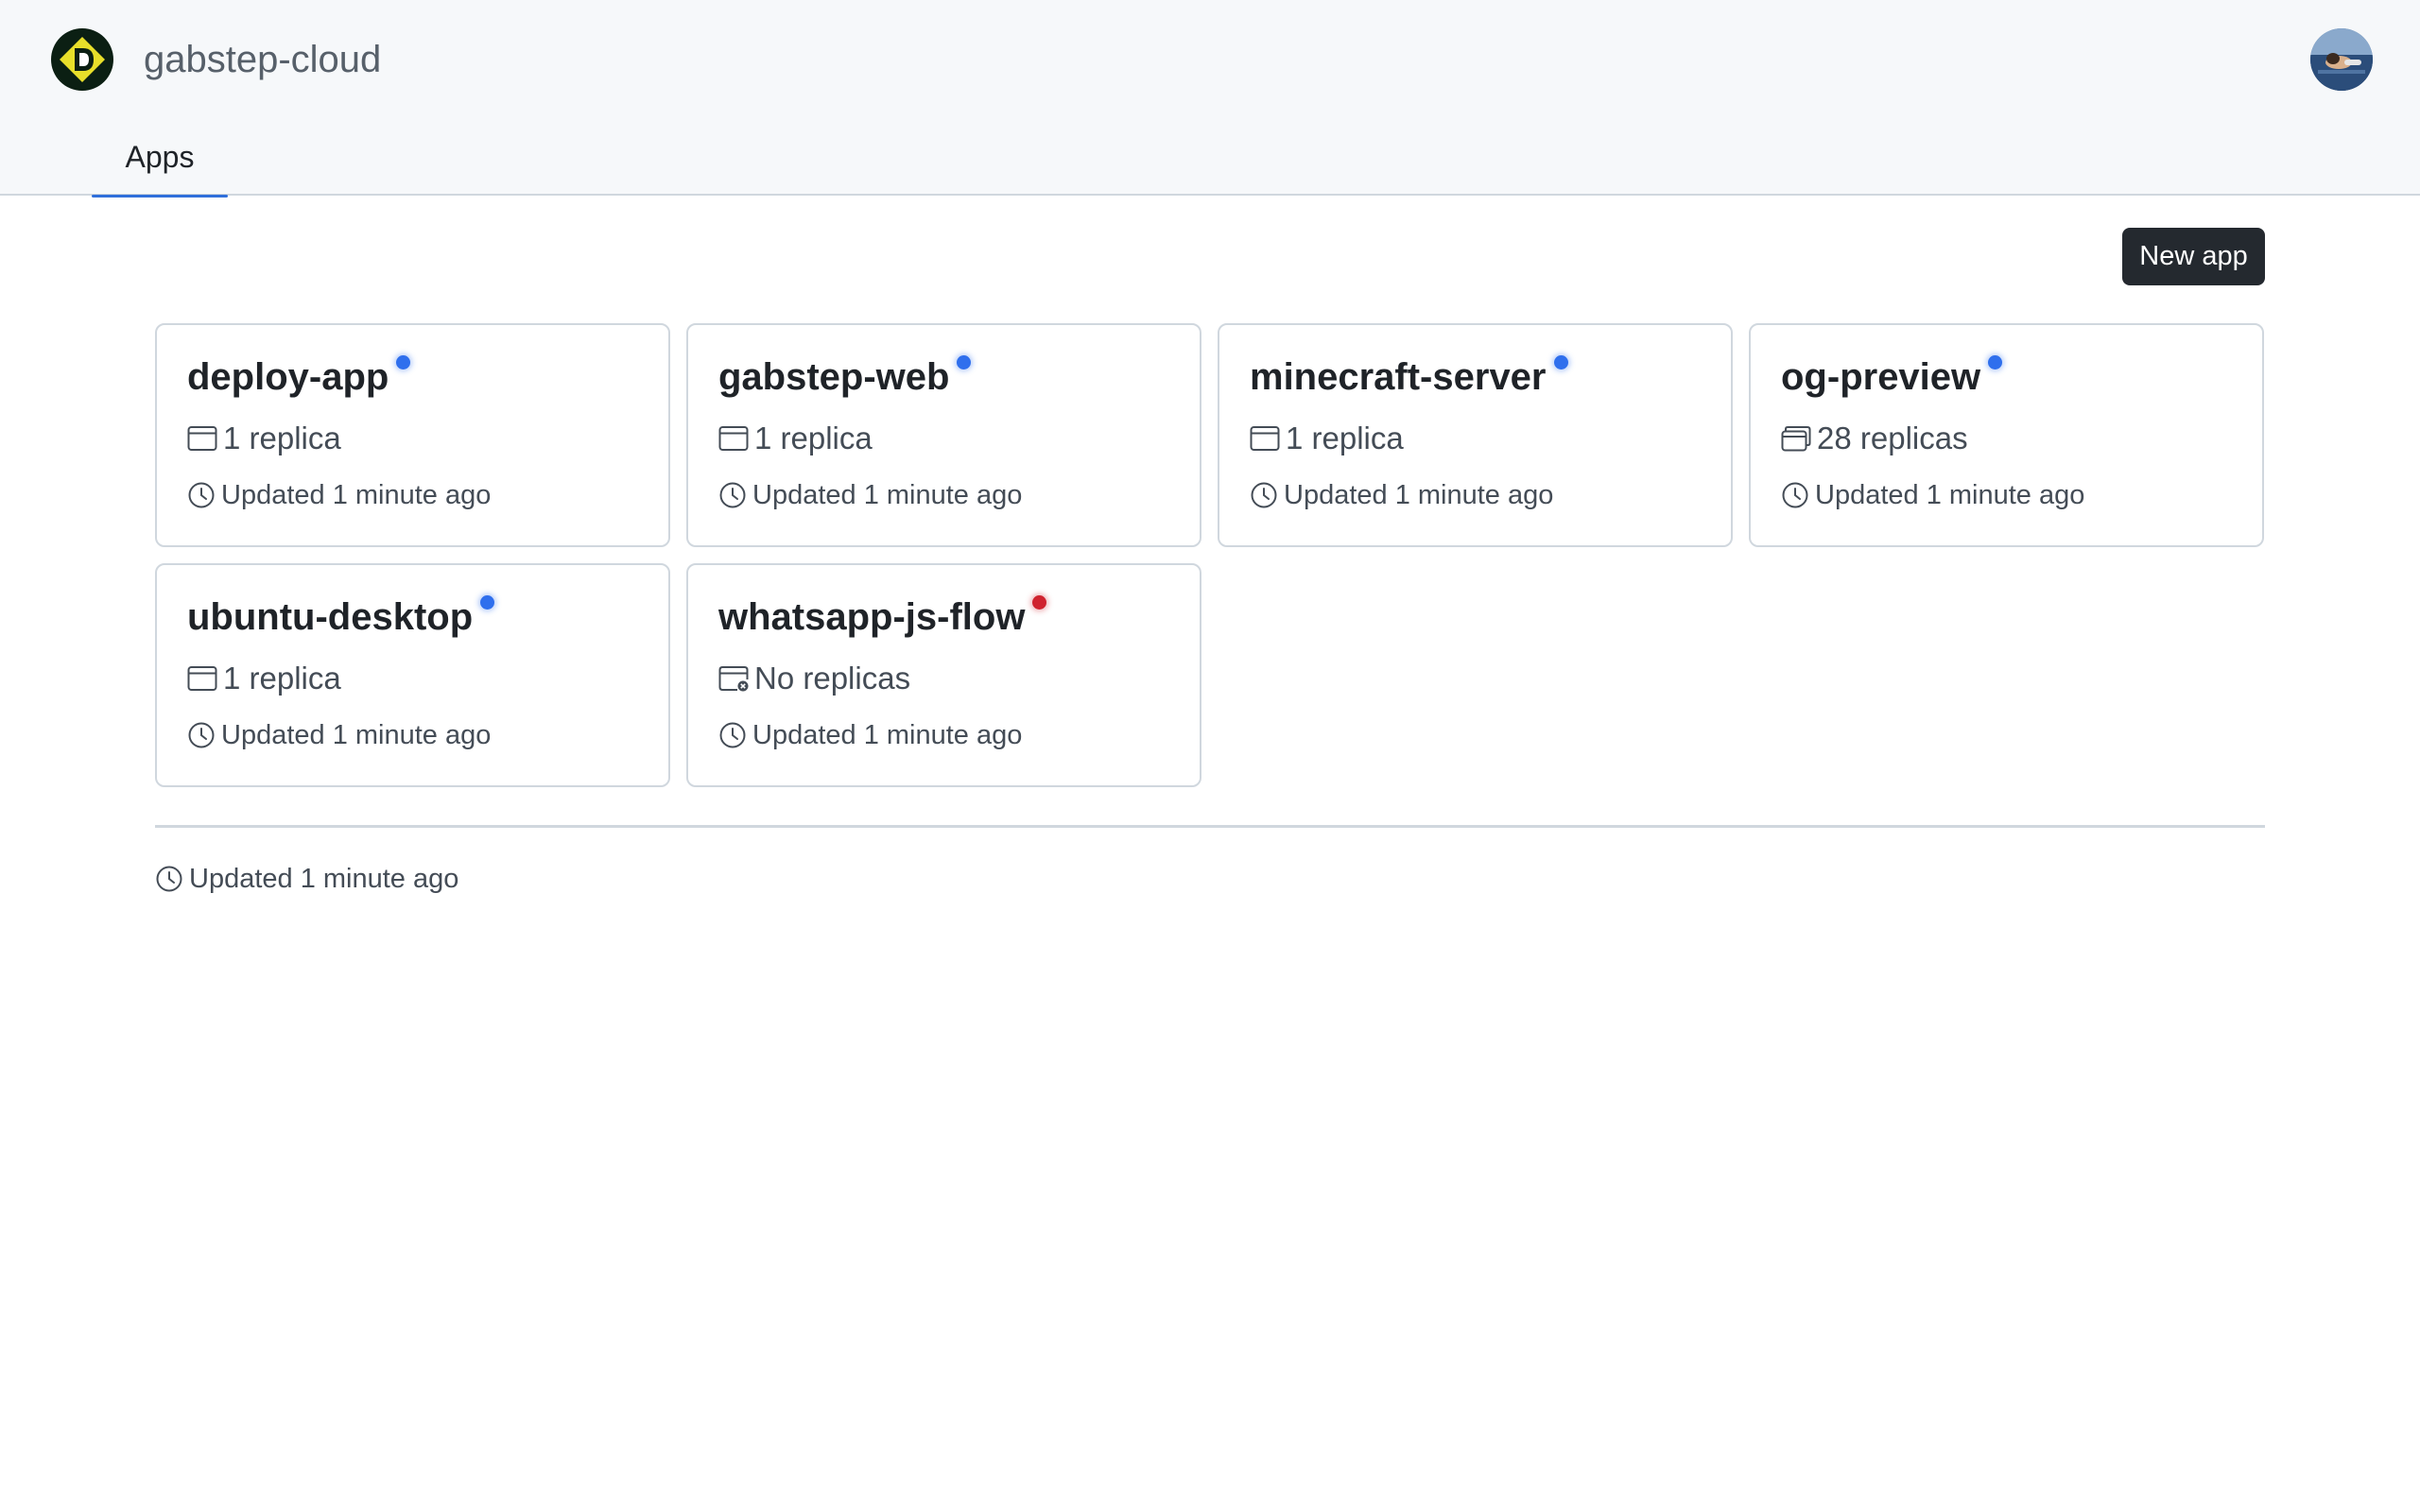 The width and height of the screenshot is (2420, 1512). What do you see at coordinates (160, 157) in the screenshot?
I see `tab-apps-label: Apps` at bounding box center [160, 157].